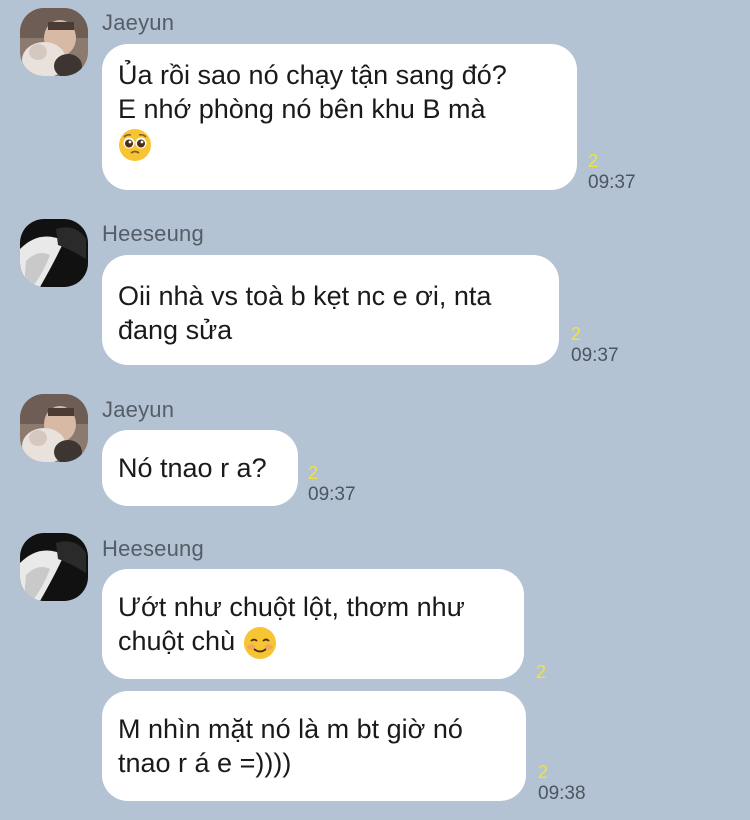 Image resolution: width=750 pixels, height=820 pixels. I want to click on message-bubble: Nó tnao r a?, so click(200, 468).